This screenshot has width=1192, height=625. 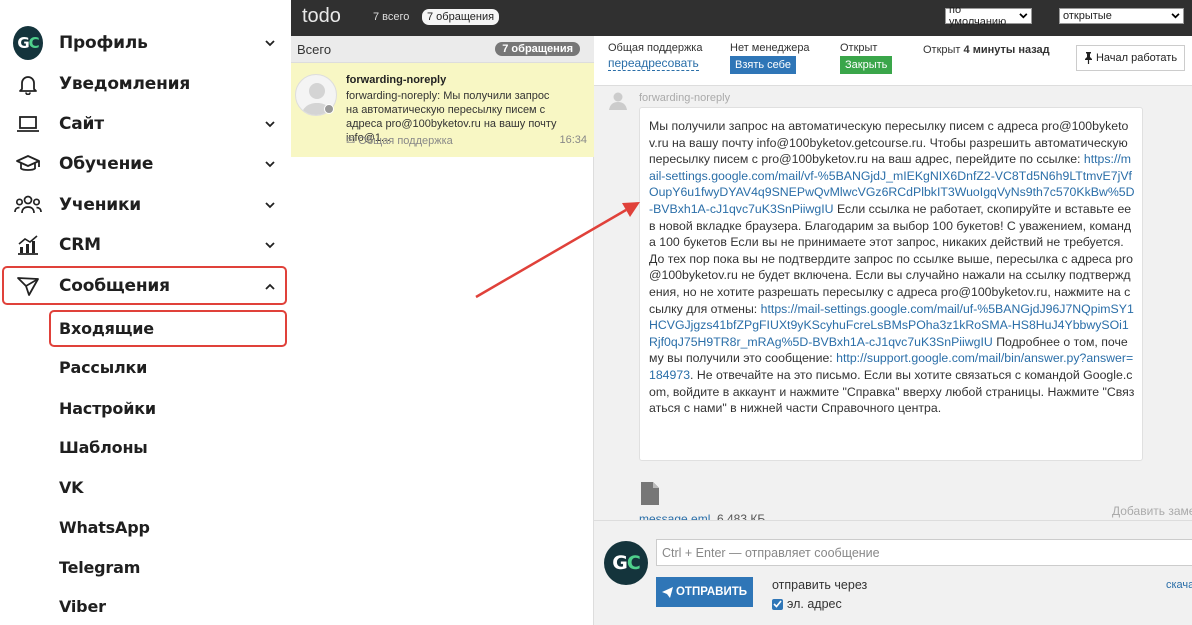 I want to click on sidebar-item-label: Ученики, so click(x=100, y=205).